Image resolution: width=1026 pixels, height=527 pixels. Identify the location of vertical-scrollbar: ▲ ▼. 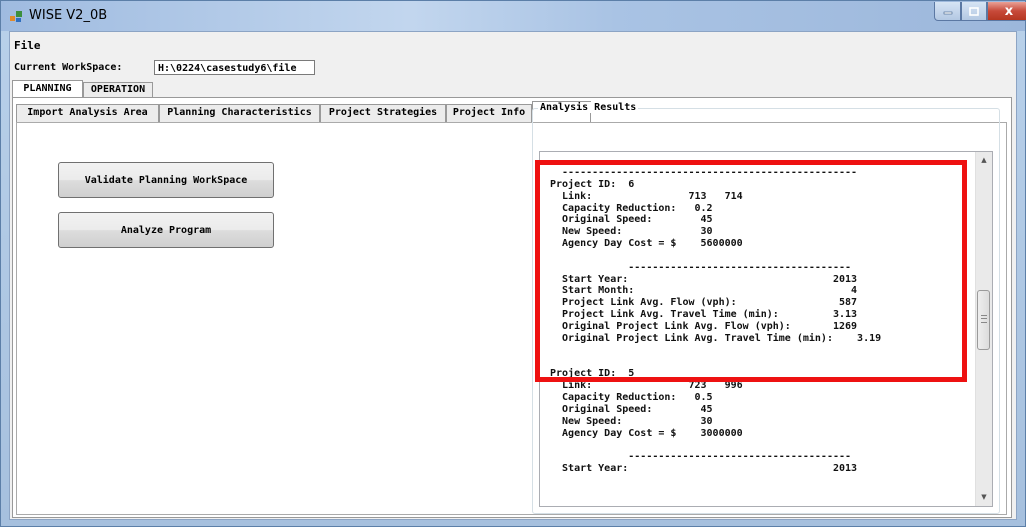
(983, 329).